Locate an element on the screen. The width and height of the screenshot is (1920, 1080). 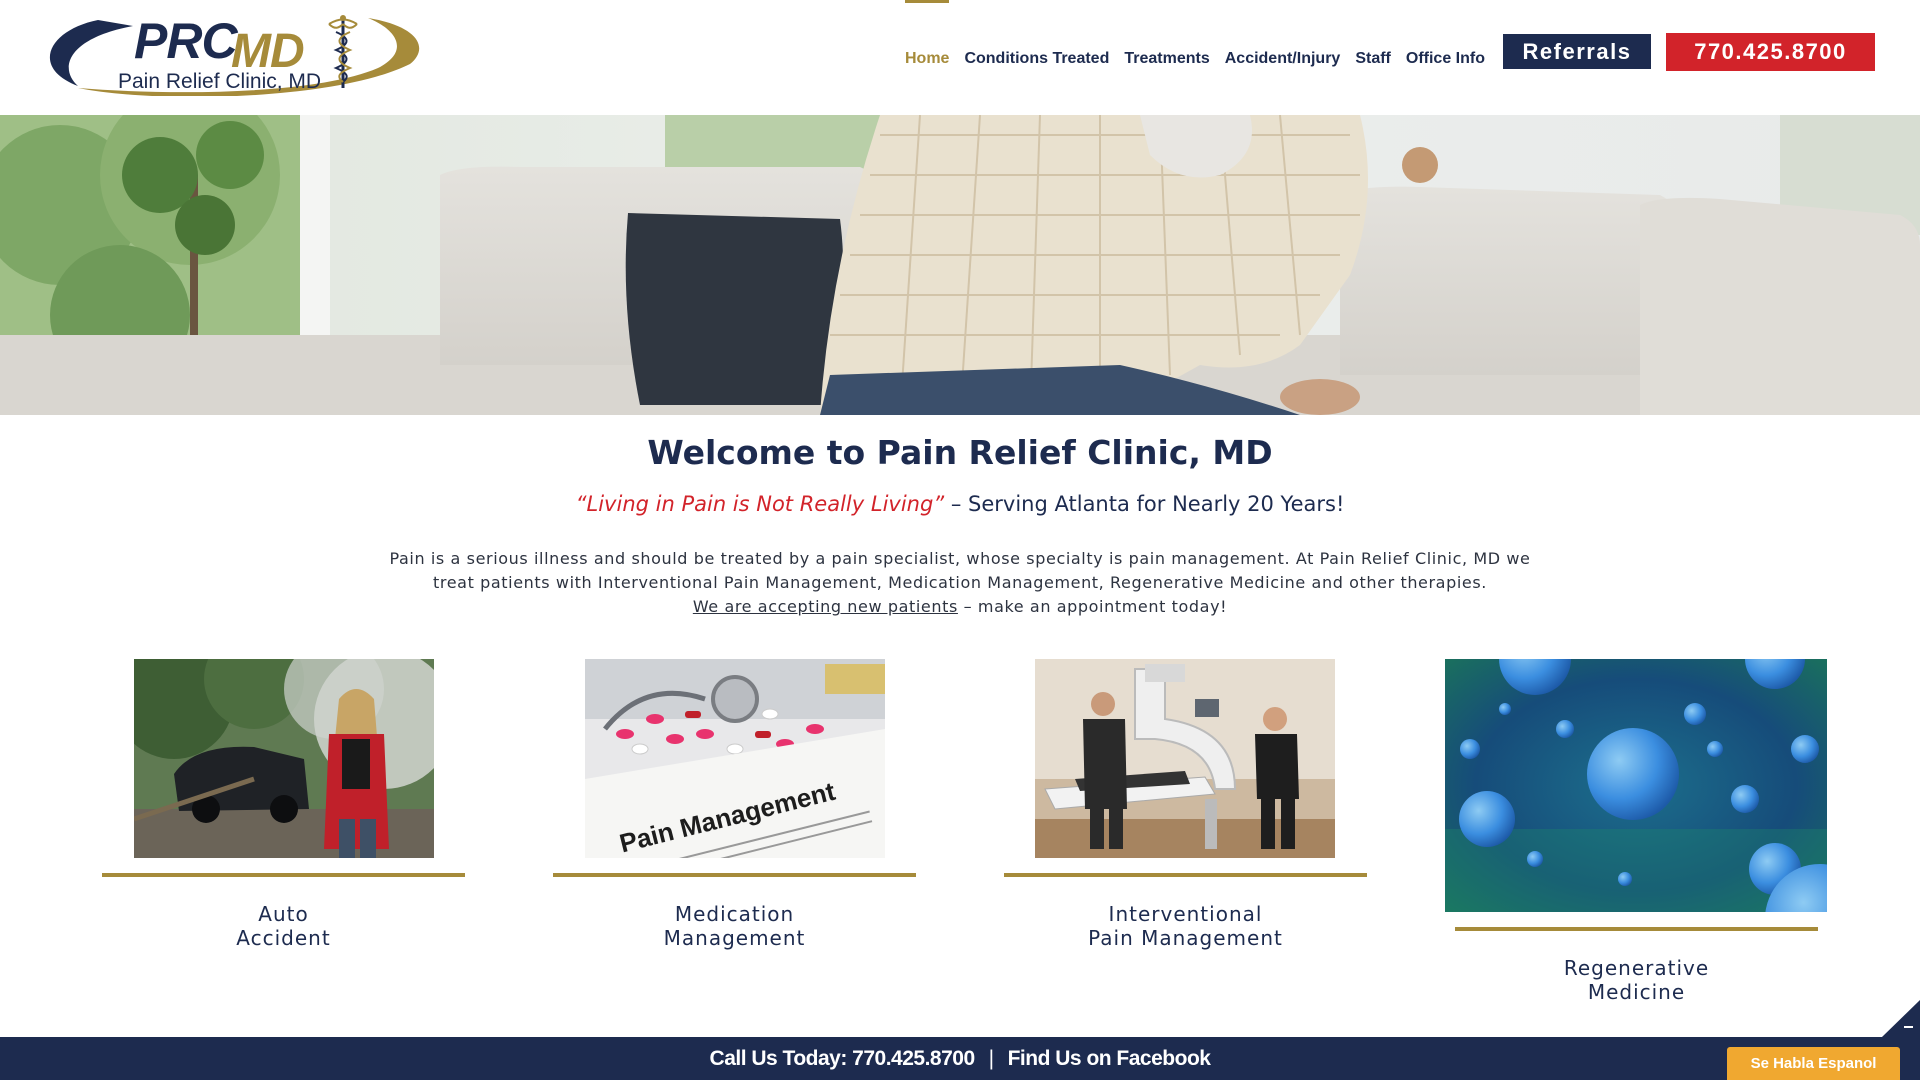
se-habla-espanol-button: Se Habla Espanol is located at coordinates (1813, 1063).